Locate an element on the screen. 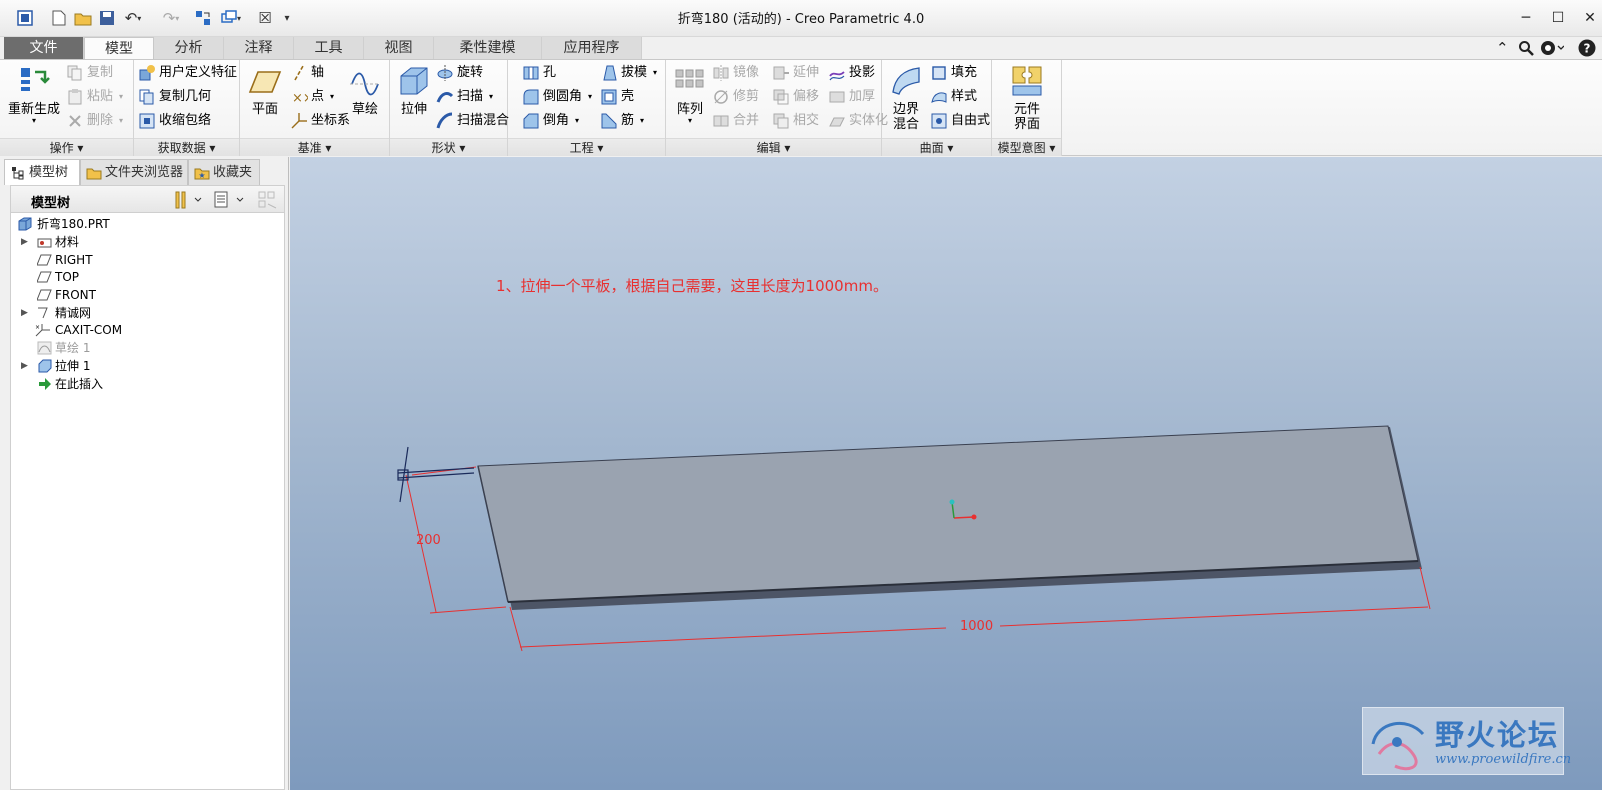 The width and height of the screenshot is (1602, 790). delete-button: 删除 ▾ is located at coordinates (94, 121).